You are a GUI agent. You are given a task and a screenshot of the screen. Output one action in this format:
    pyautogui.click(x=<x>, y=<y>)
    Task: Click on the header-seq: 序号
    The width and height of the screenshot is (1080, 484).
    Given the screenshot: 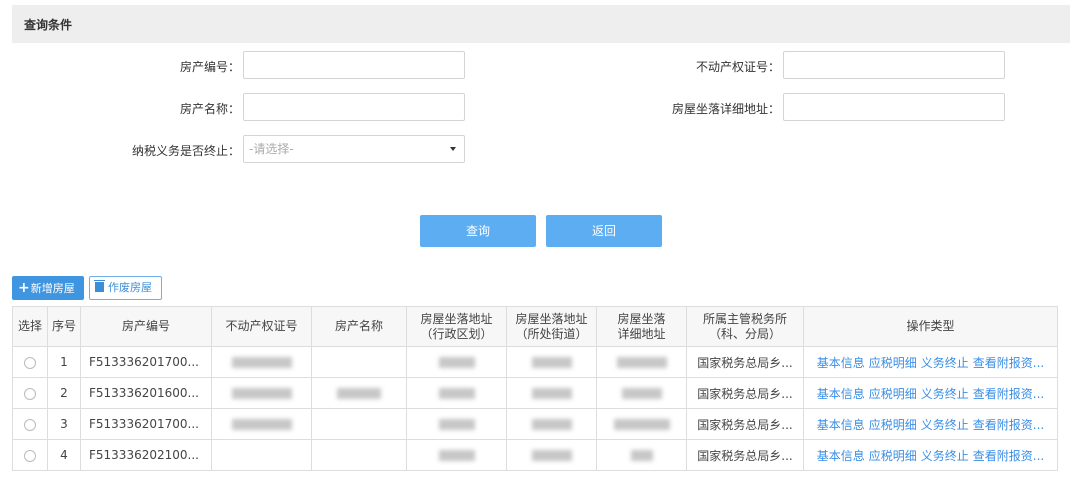 What is the action you would take?
    pyautogui.click(x=64, y=326)
    